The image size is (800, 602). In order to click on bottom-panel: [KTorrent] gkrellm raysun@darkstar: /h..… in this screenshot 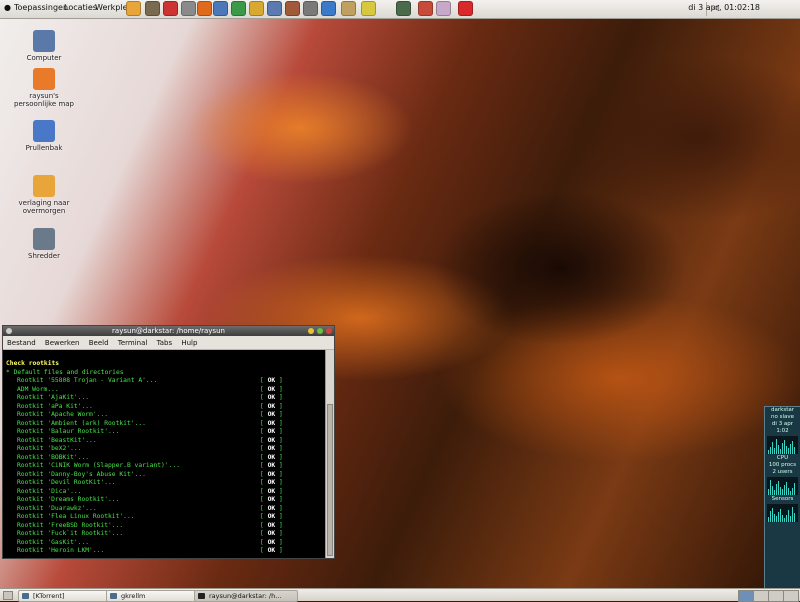, I will do `click(400, 595)`.